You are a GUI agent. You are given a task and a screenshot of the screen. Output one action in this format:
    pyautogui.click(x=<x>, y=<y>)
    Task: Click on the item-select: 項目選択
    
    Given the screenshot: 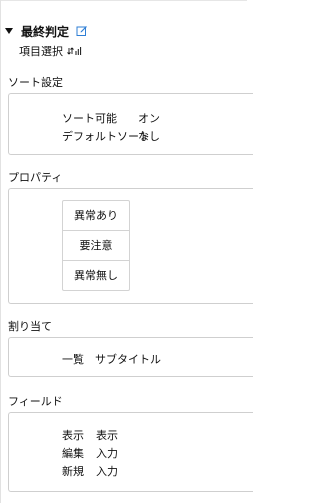 What is the action you would take?
    pyautogui.click(x=51, y=51)
    